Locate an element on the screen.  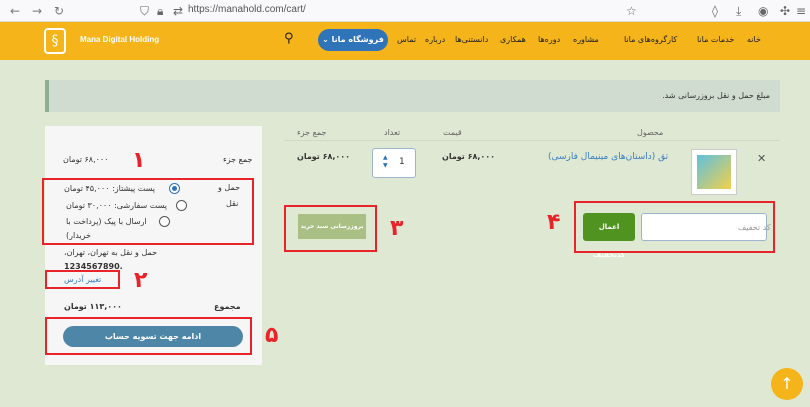
menu-icon: ≡ is located at coordinates (801, 11).